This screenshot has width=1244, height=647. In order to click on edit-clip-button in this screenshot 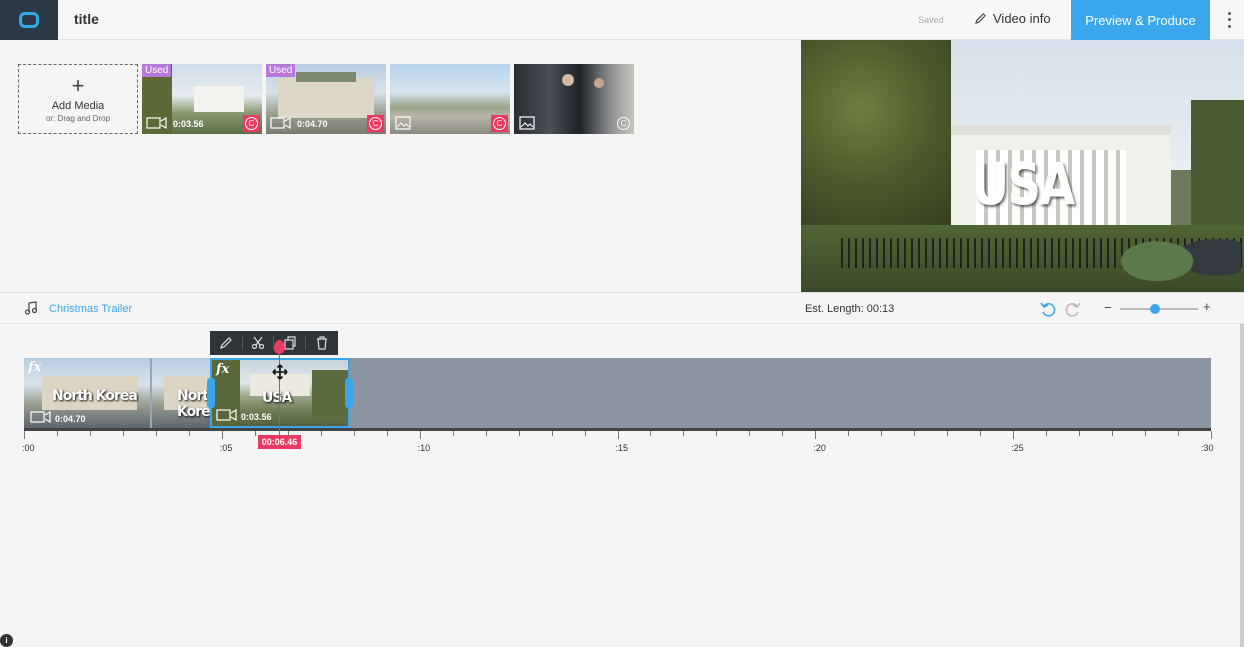, I will do `click(226, 343)`.